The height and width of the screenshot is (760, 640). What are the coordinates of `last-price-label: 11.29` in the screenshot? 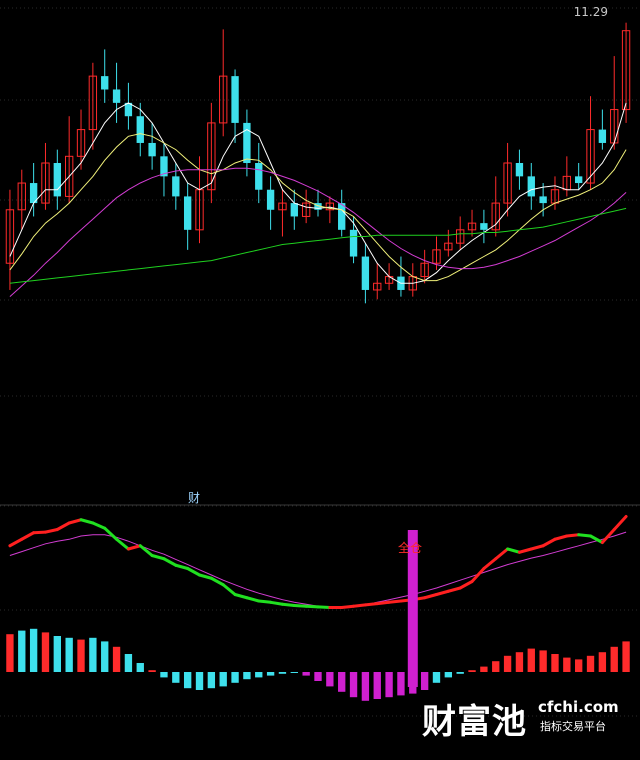 It's located at (590, 12).